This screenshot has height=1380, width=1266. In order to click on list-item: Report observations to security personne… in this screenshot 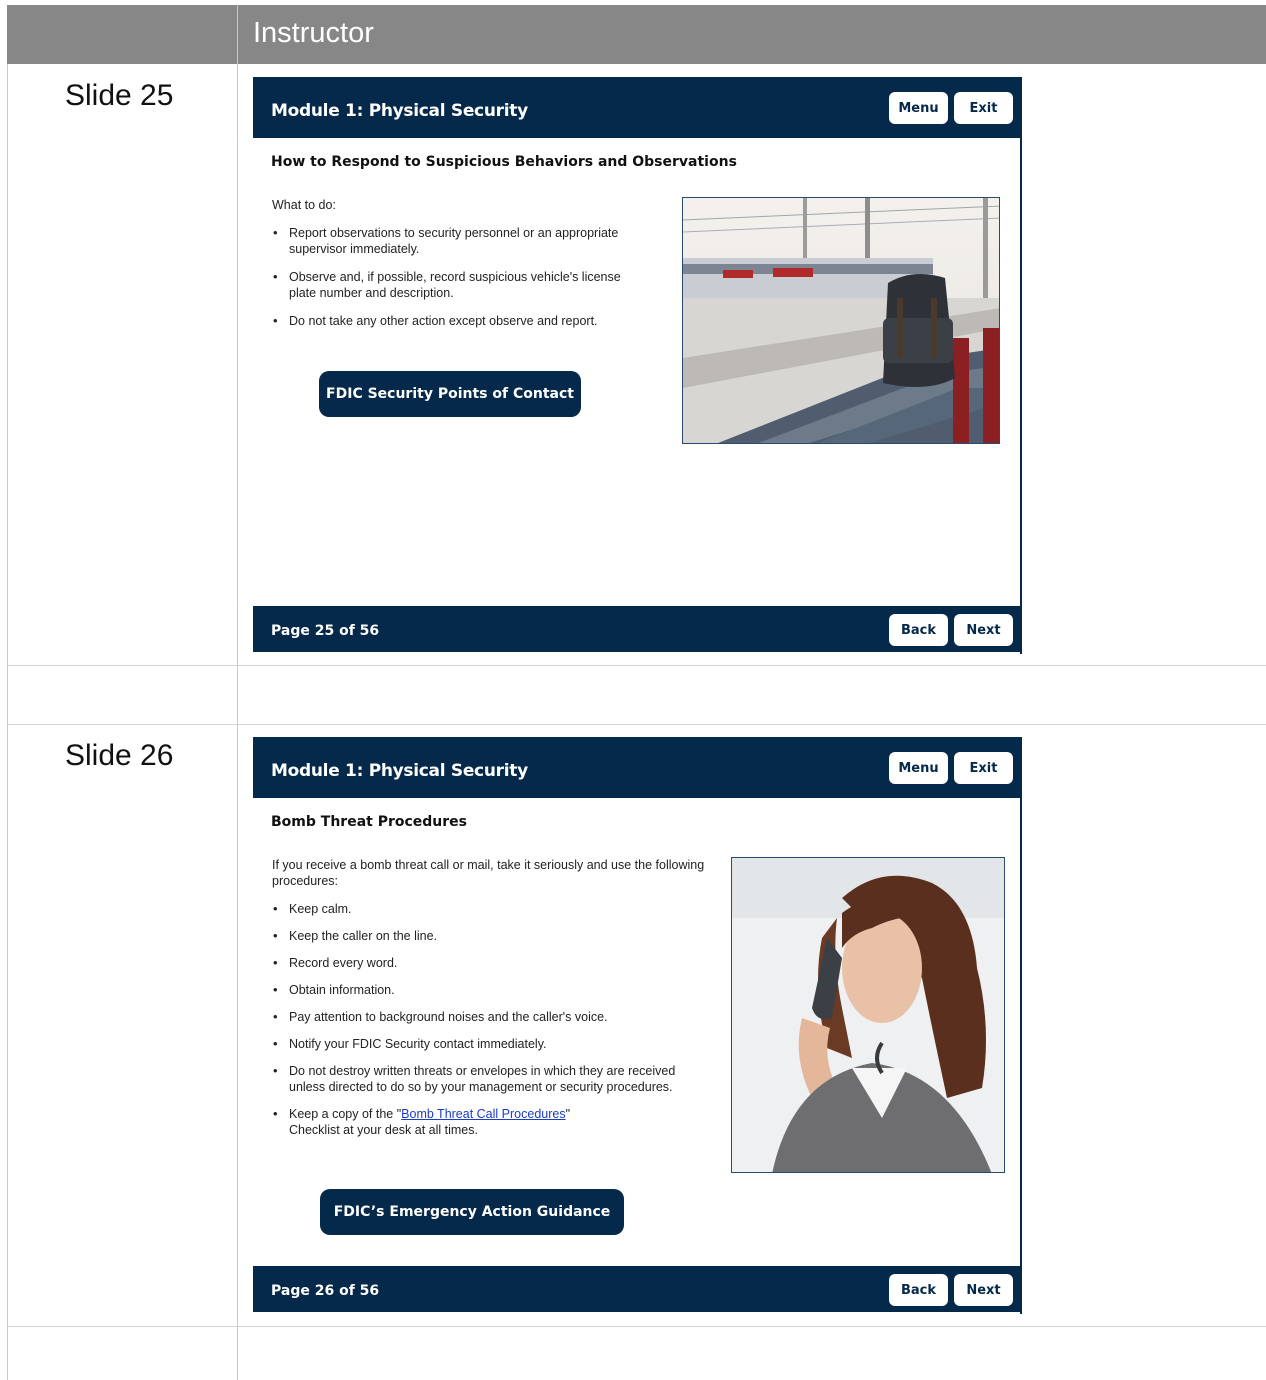, I will do `click(459, 241)`.